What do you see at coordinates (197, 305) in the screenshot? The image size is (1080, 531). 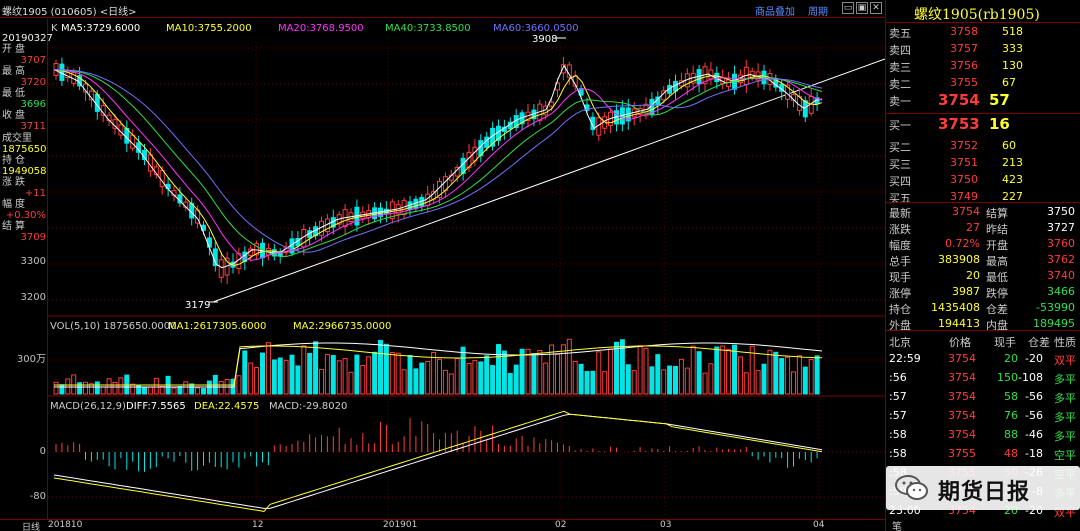 I see `annotation-low: 3179` at bounding box center [197, 305].